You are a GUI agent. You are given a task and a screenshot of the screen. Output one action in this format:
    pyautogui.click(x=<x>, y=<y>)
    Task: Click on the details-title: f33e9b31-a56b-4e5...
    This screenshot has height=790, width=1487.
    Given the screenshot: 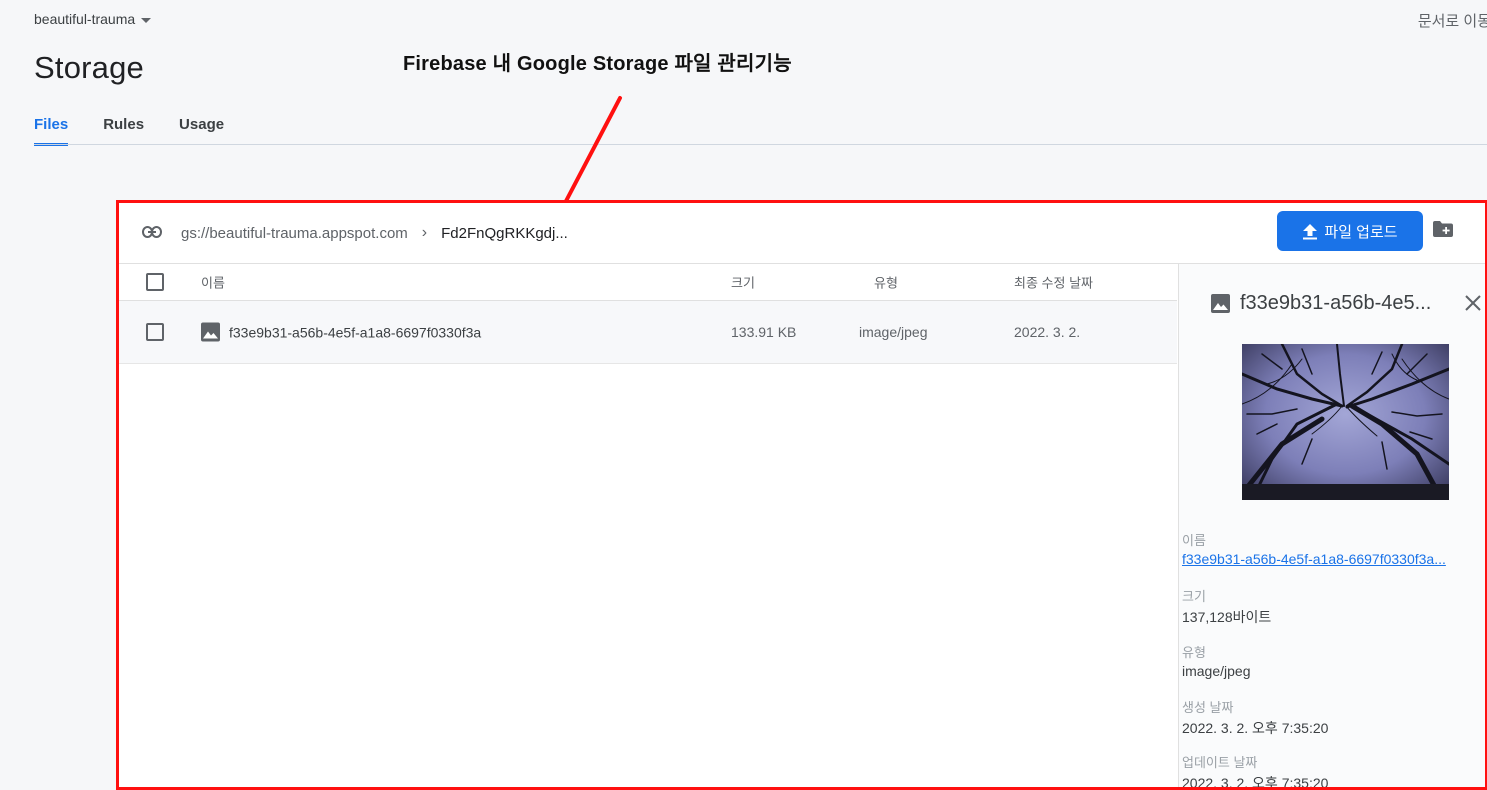 What is the action you would take?
    pyautogui.click(x=1336, y=303)
    